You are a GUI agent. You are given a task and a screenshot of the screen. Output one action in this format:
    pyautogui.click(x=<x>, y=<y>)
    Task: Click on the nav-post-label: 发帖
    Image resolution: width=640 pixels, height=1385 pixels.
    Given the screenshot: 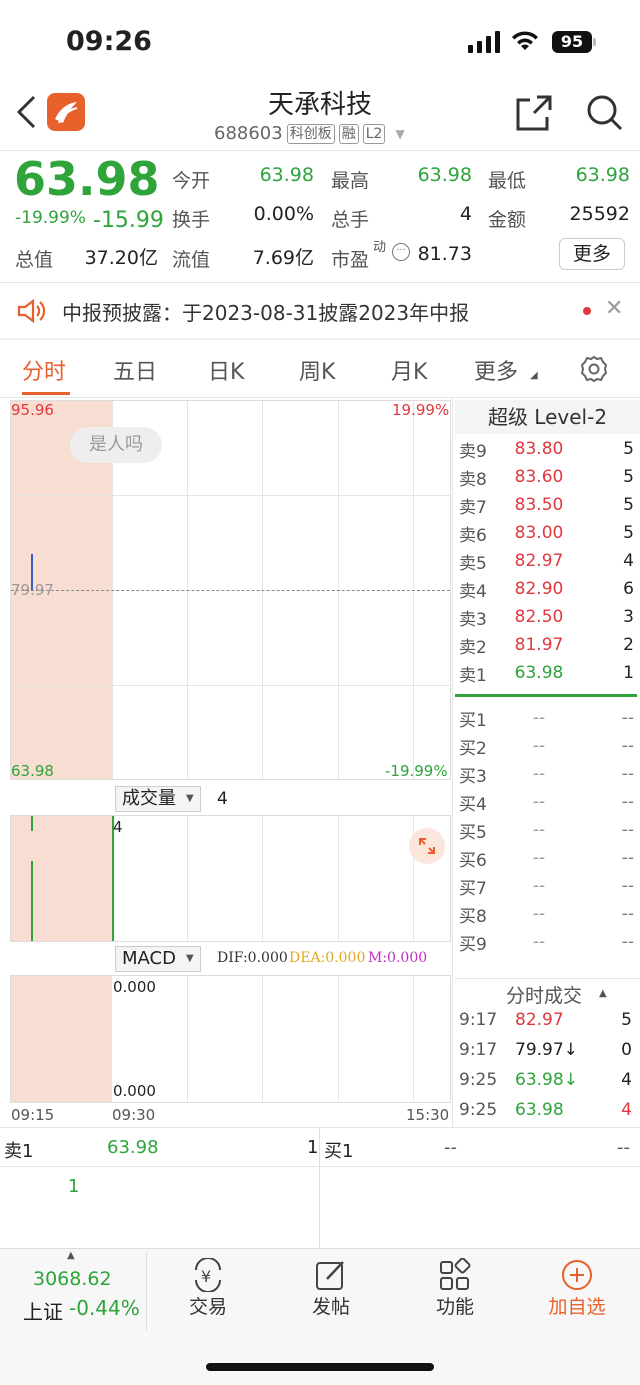 What is the action you would take?
    pyautogui.click(x=330, y=1307)
    